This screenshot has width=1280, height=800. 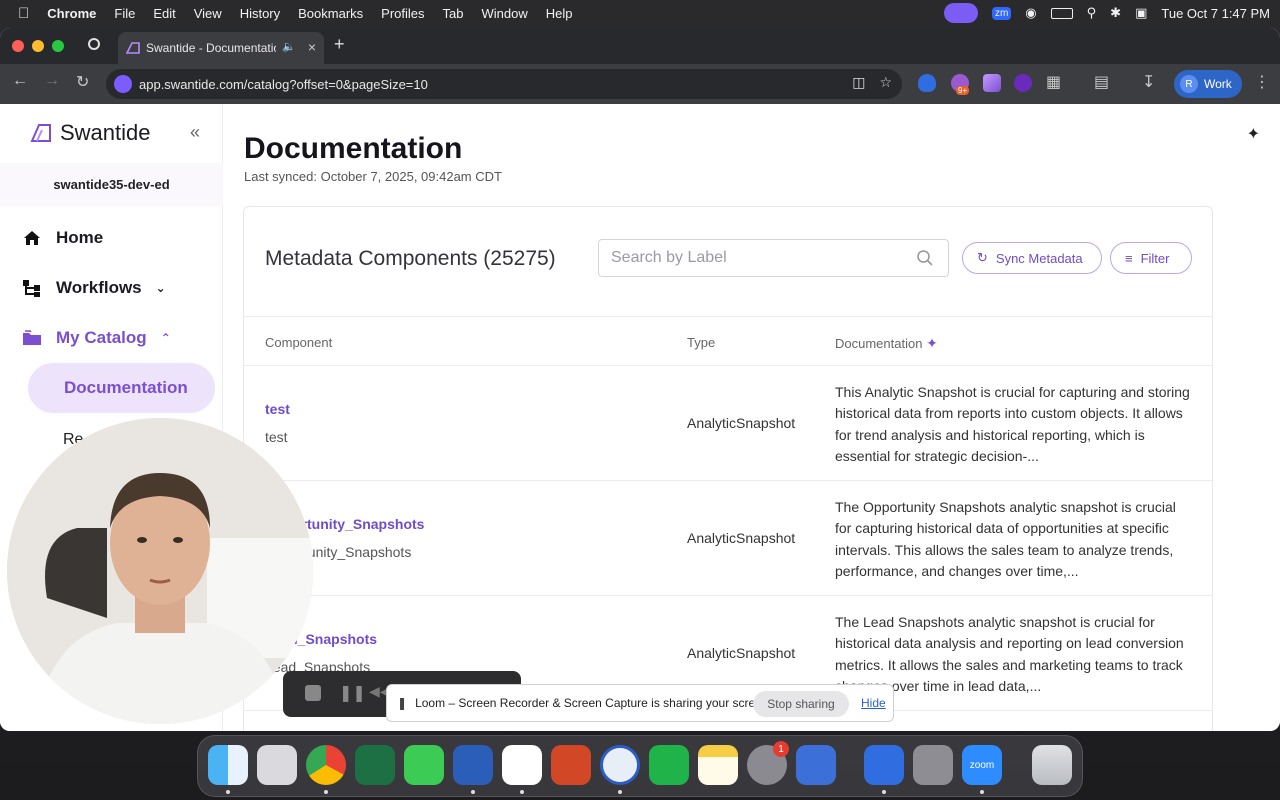 I want to click on component-link: test, so click(x=277, y=409).